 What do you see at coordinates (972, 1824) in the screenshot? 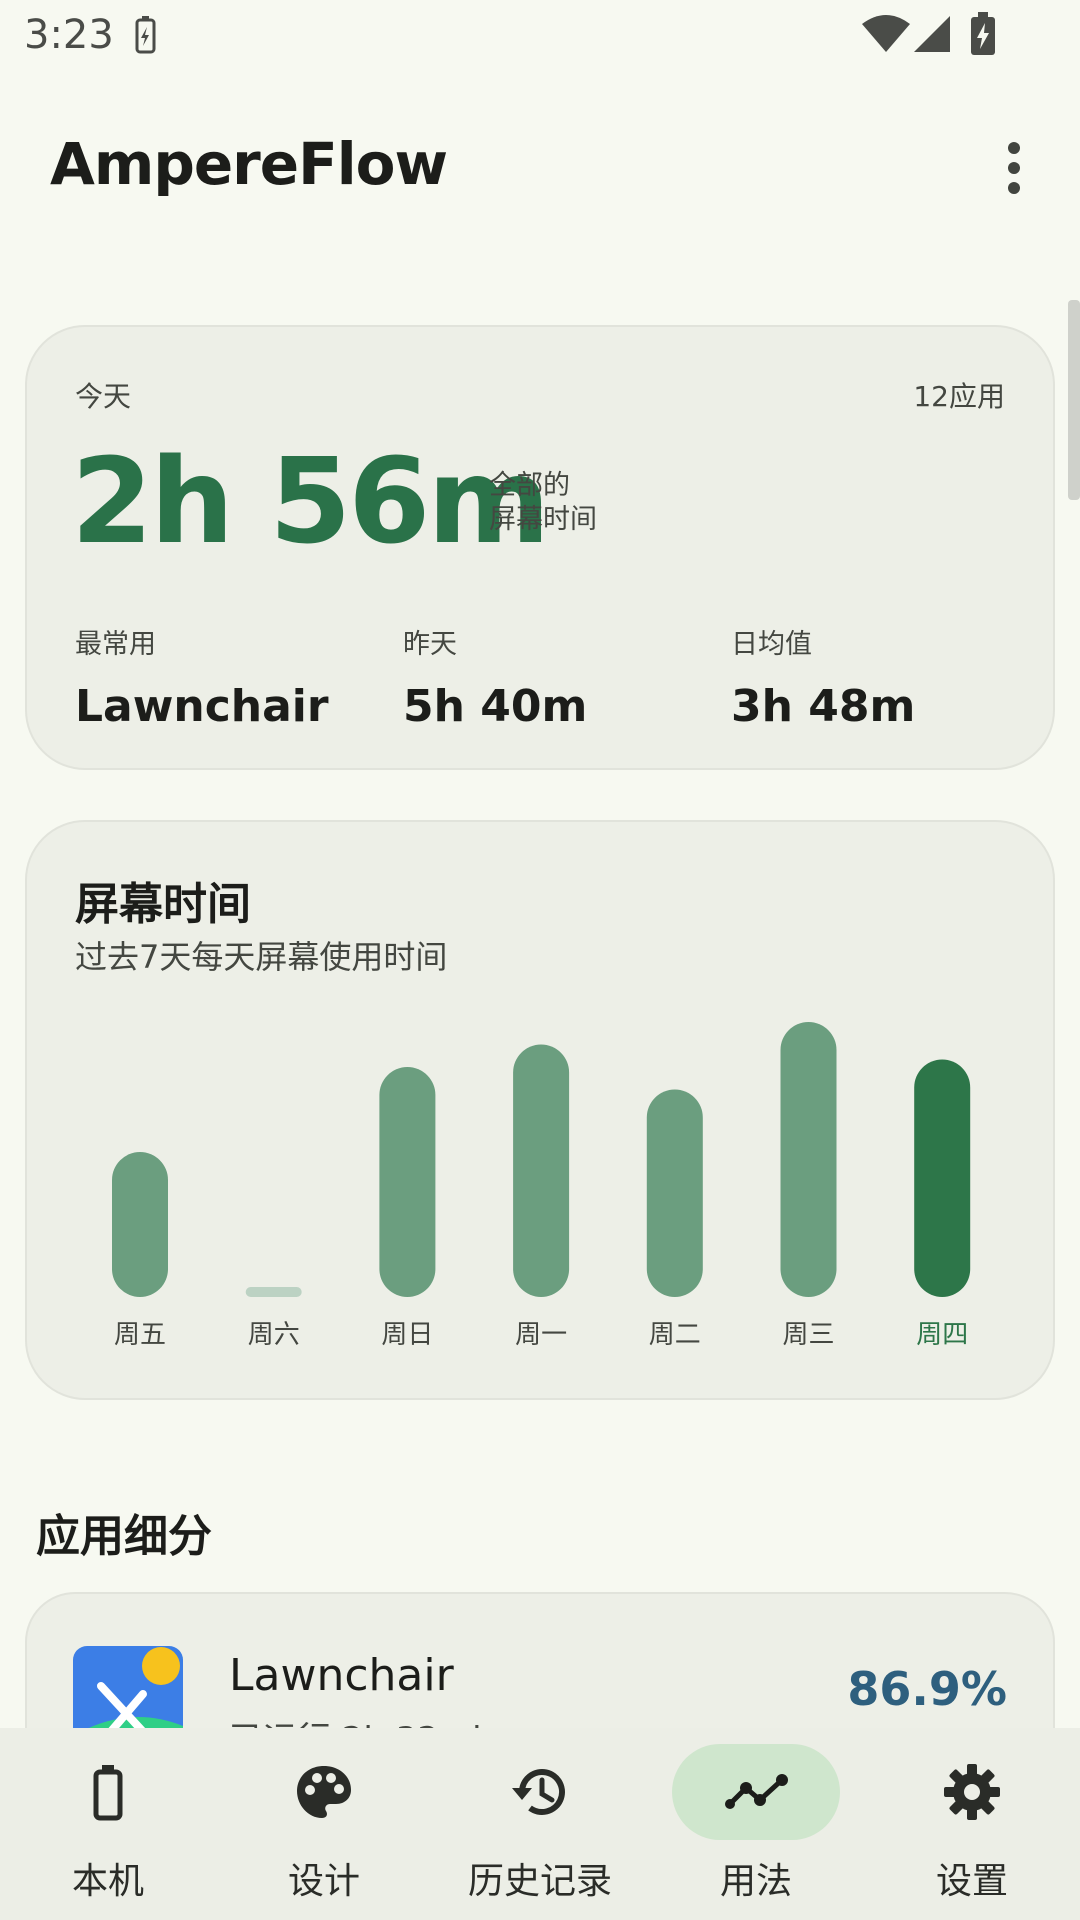
I see `nav-item-settings: 设置` at bounding box center [972, 1824].